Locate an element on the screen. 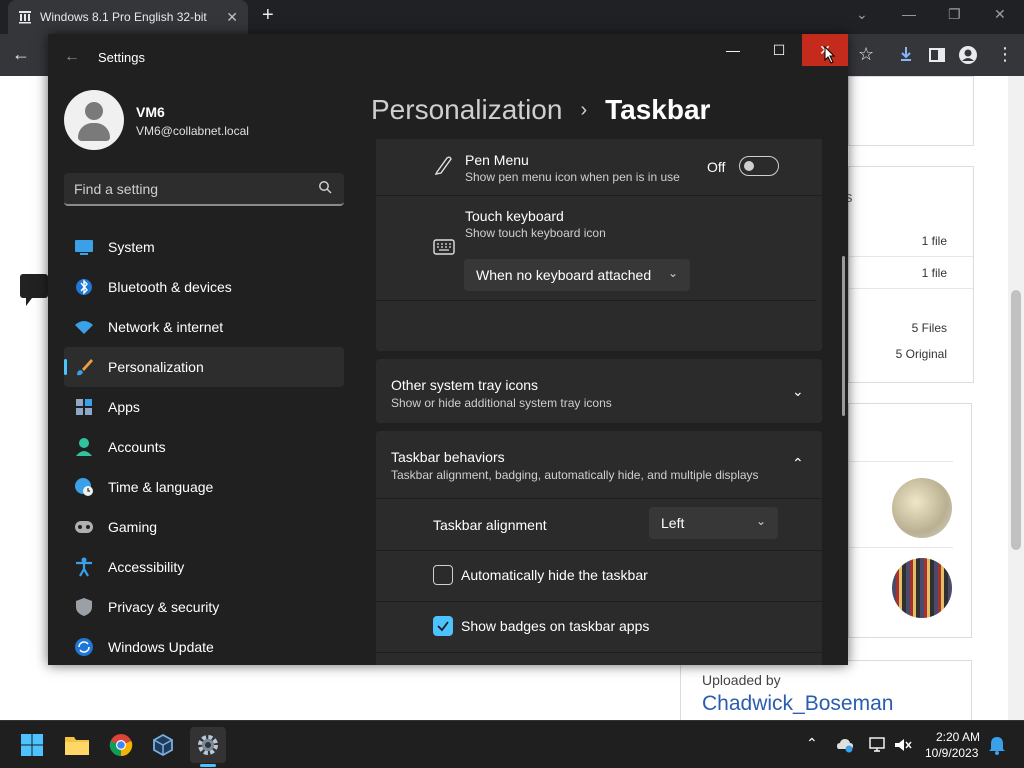 The image size is (1024, 768). auto-hide-label: Automatically hide the taskbar is located at coordinates (554, 575).